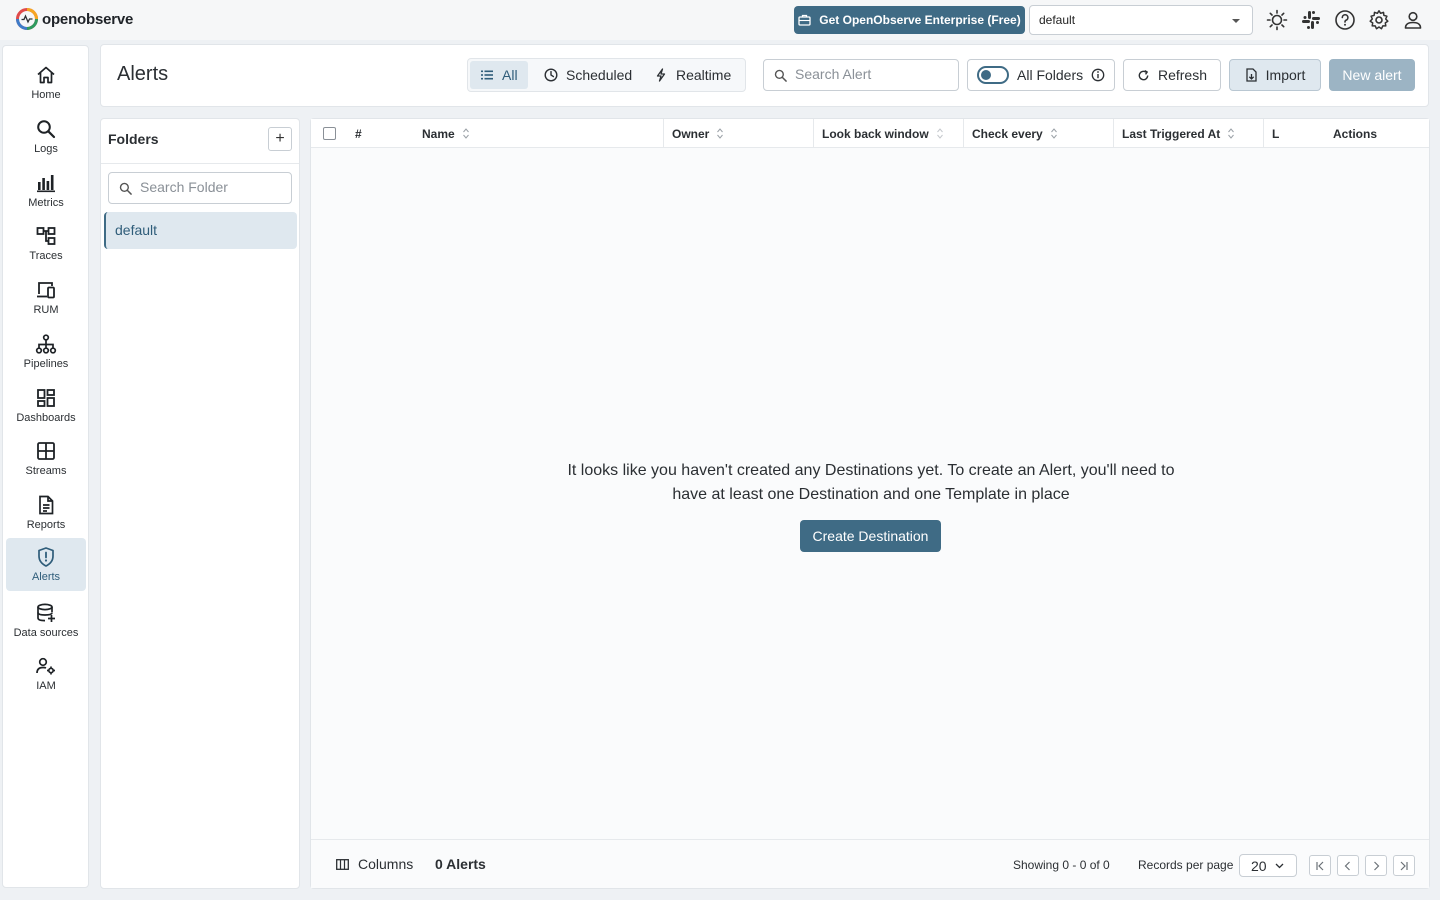 The image size is (1440, 900). I want to click on all-folders-toggle: All Folders, so click(1041, 75).